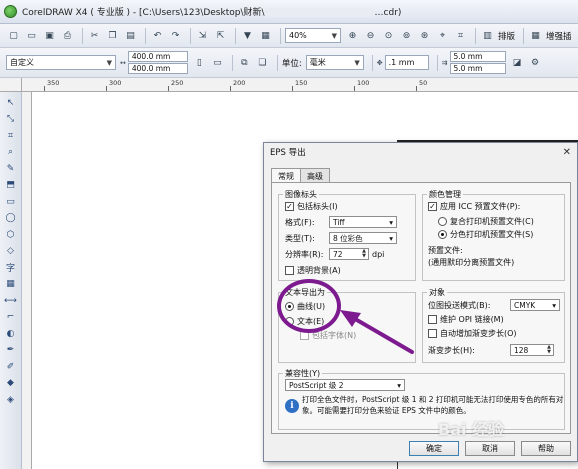 This screenshot has height=469, width=578. What do you see at coordinates (61, 62) in the screenshot?
I see `paper-preset-combo: 自定义 ▼` at bounding box center [61, 62].